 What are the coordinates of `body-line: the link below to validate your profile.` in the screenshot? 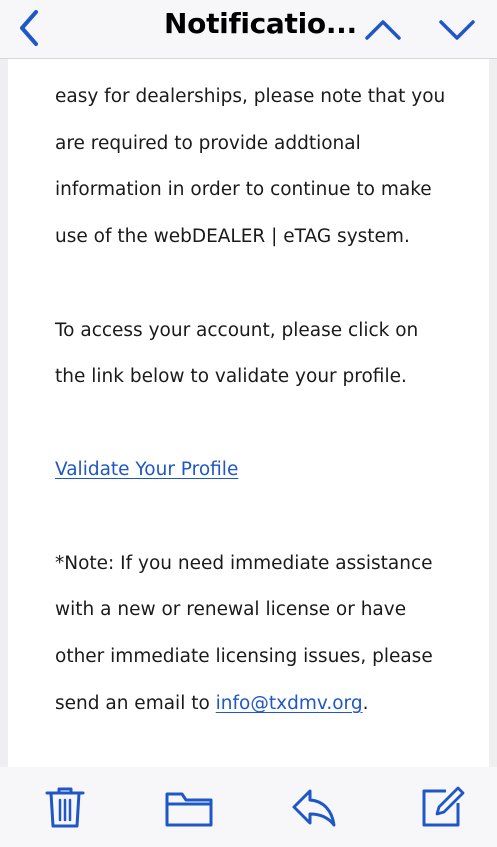 It's located at (231, 376).